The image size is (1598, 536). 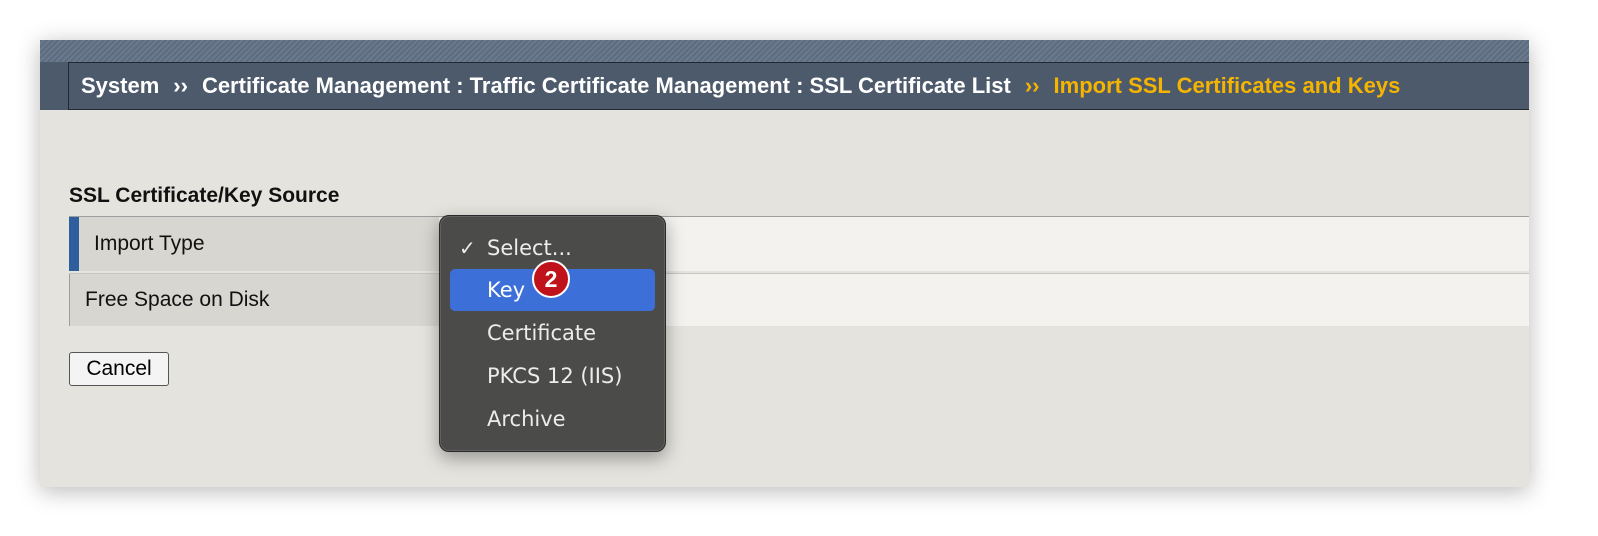 I want to click on cancel-button: Cancel, so click(x=119, y=369).